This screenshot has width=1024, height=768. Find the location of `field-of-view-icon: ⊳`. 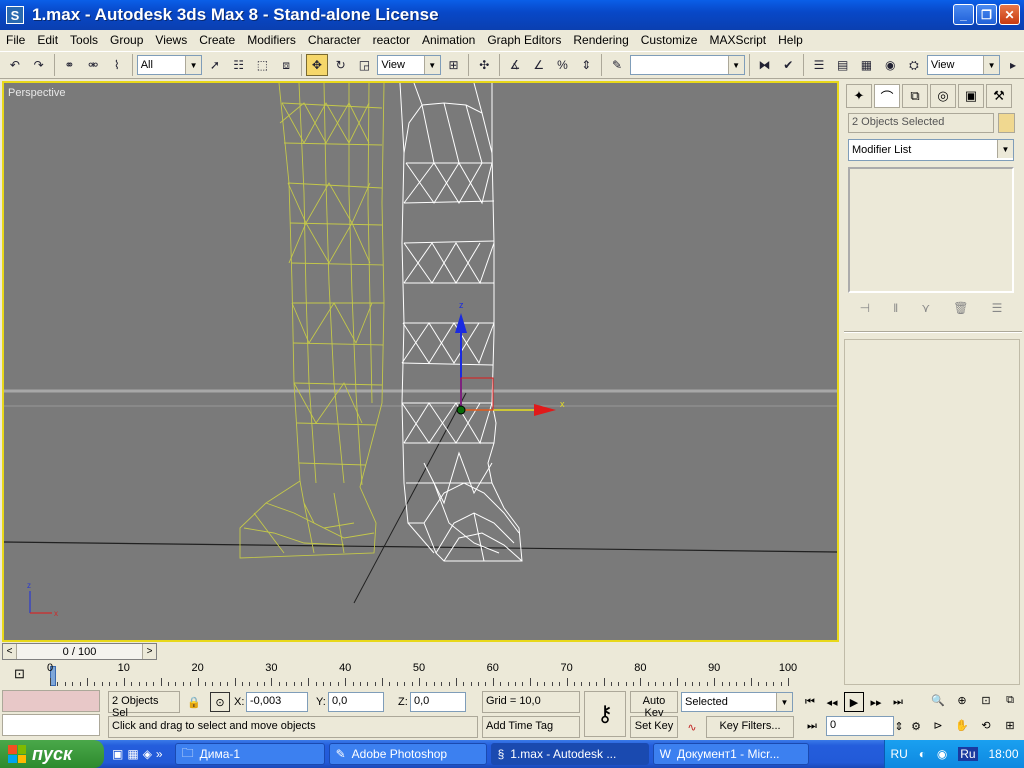

field-of-view-icon: ⊳ is located at coordinates (938, 725).